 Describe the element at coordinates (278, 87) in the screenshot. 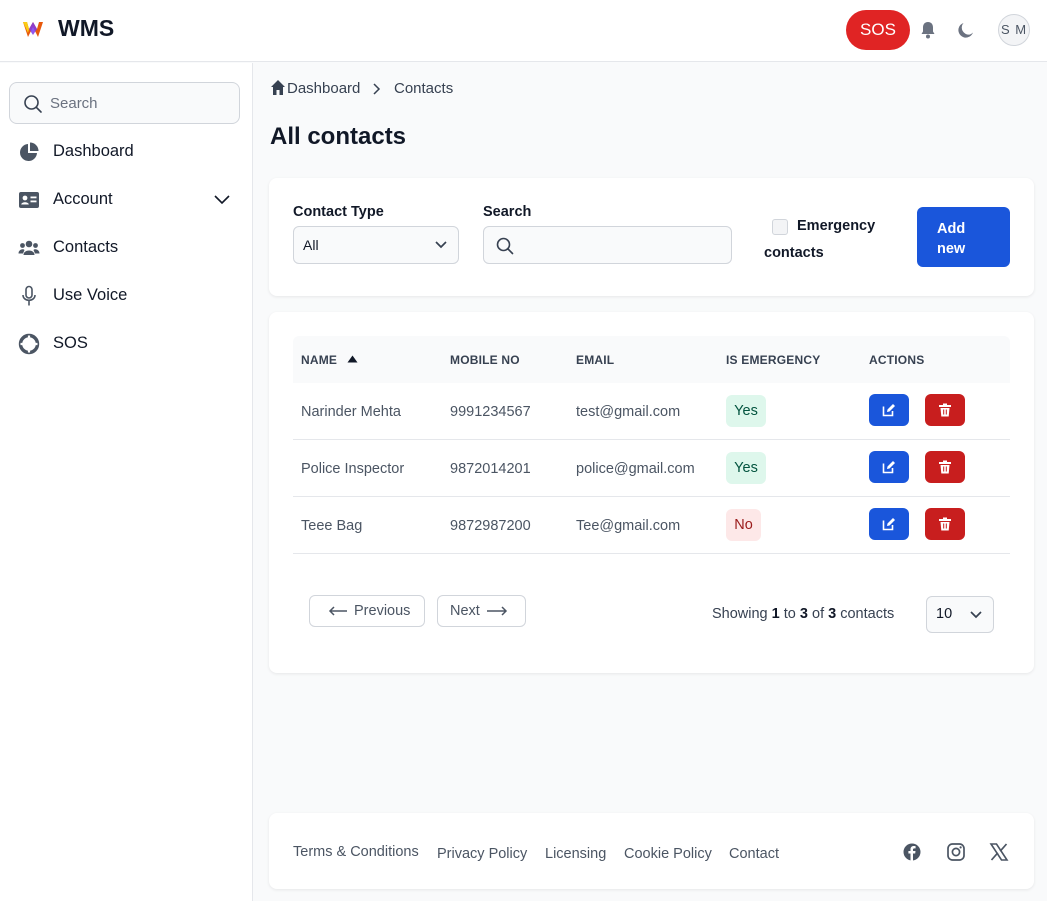

I see `home-icon` at that location.